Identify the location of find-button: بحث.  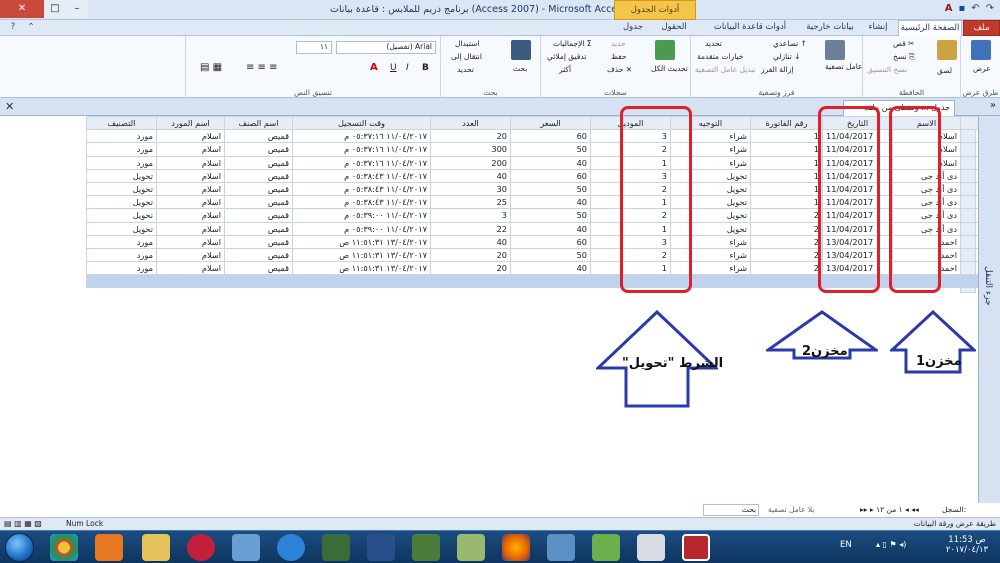
(520, 68).